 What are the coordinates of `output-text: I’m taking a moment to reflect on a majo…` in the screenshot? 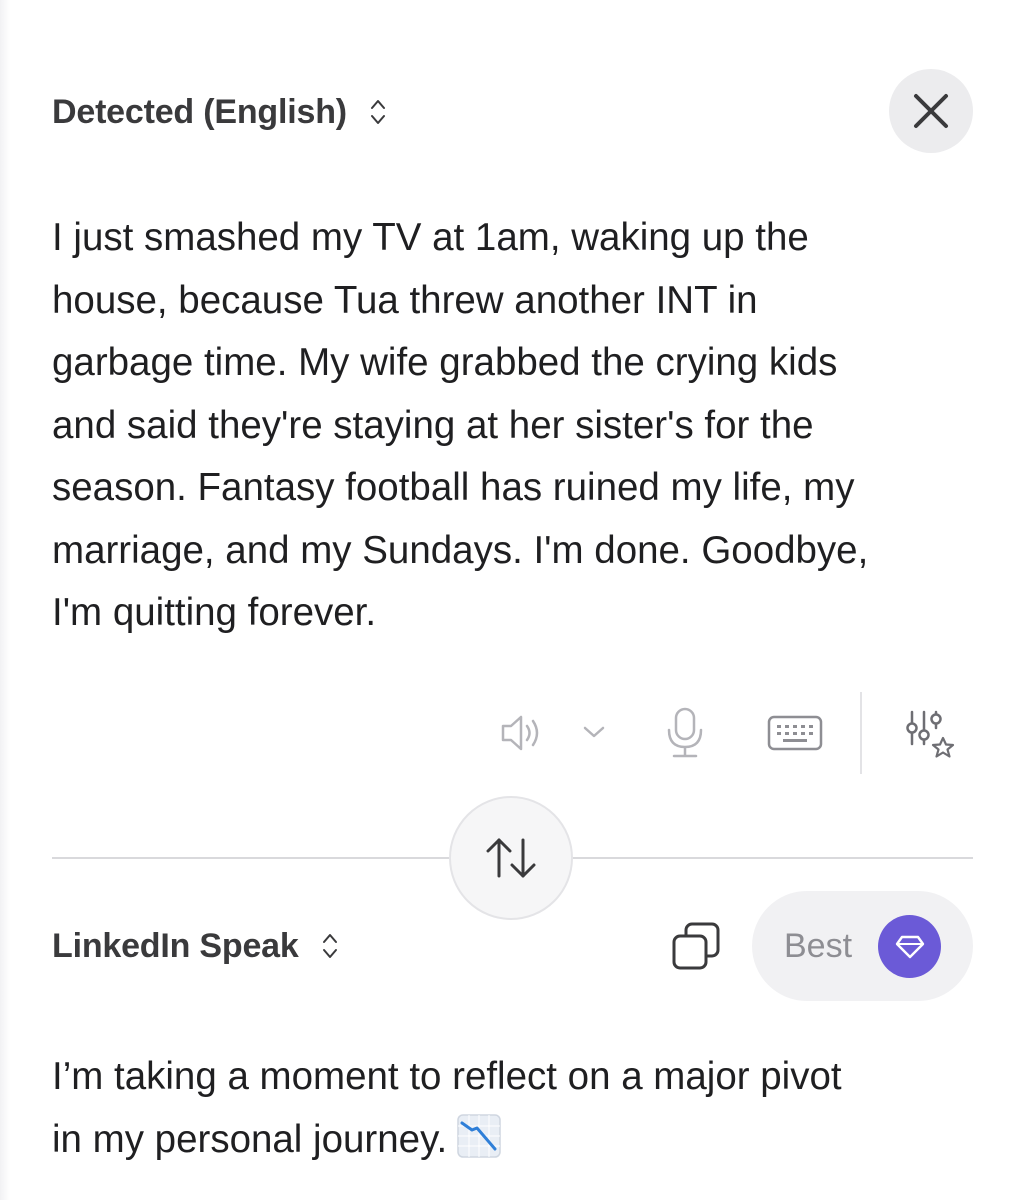 It's located at (512, 1108).